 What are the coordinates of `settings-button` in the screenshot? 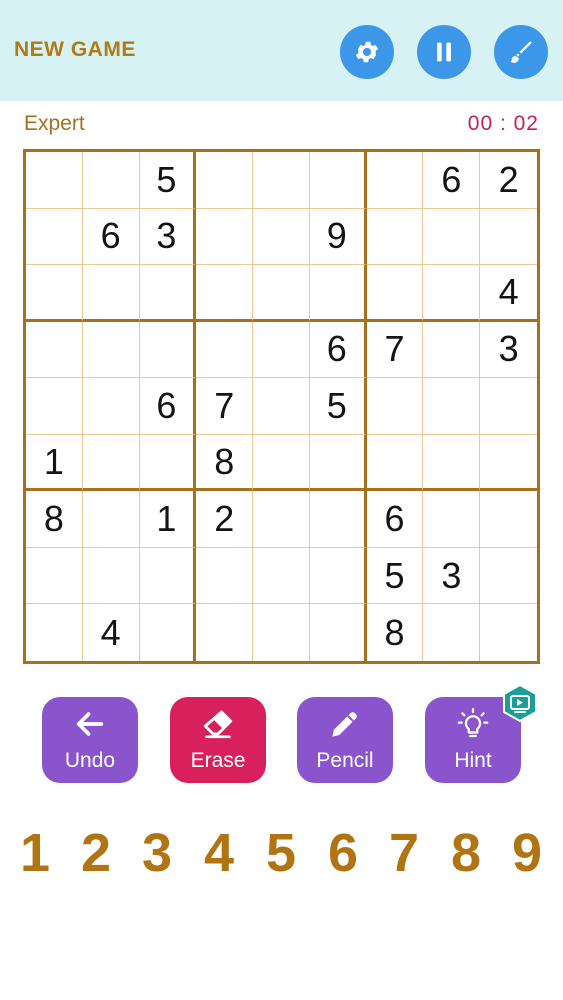 It's located at (367, 52).